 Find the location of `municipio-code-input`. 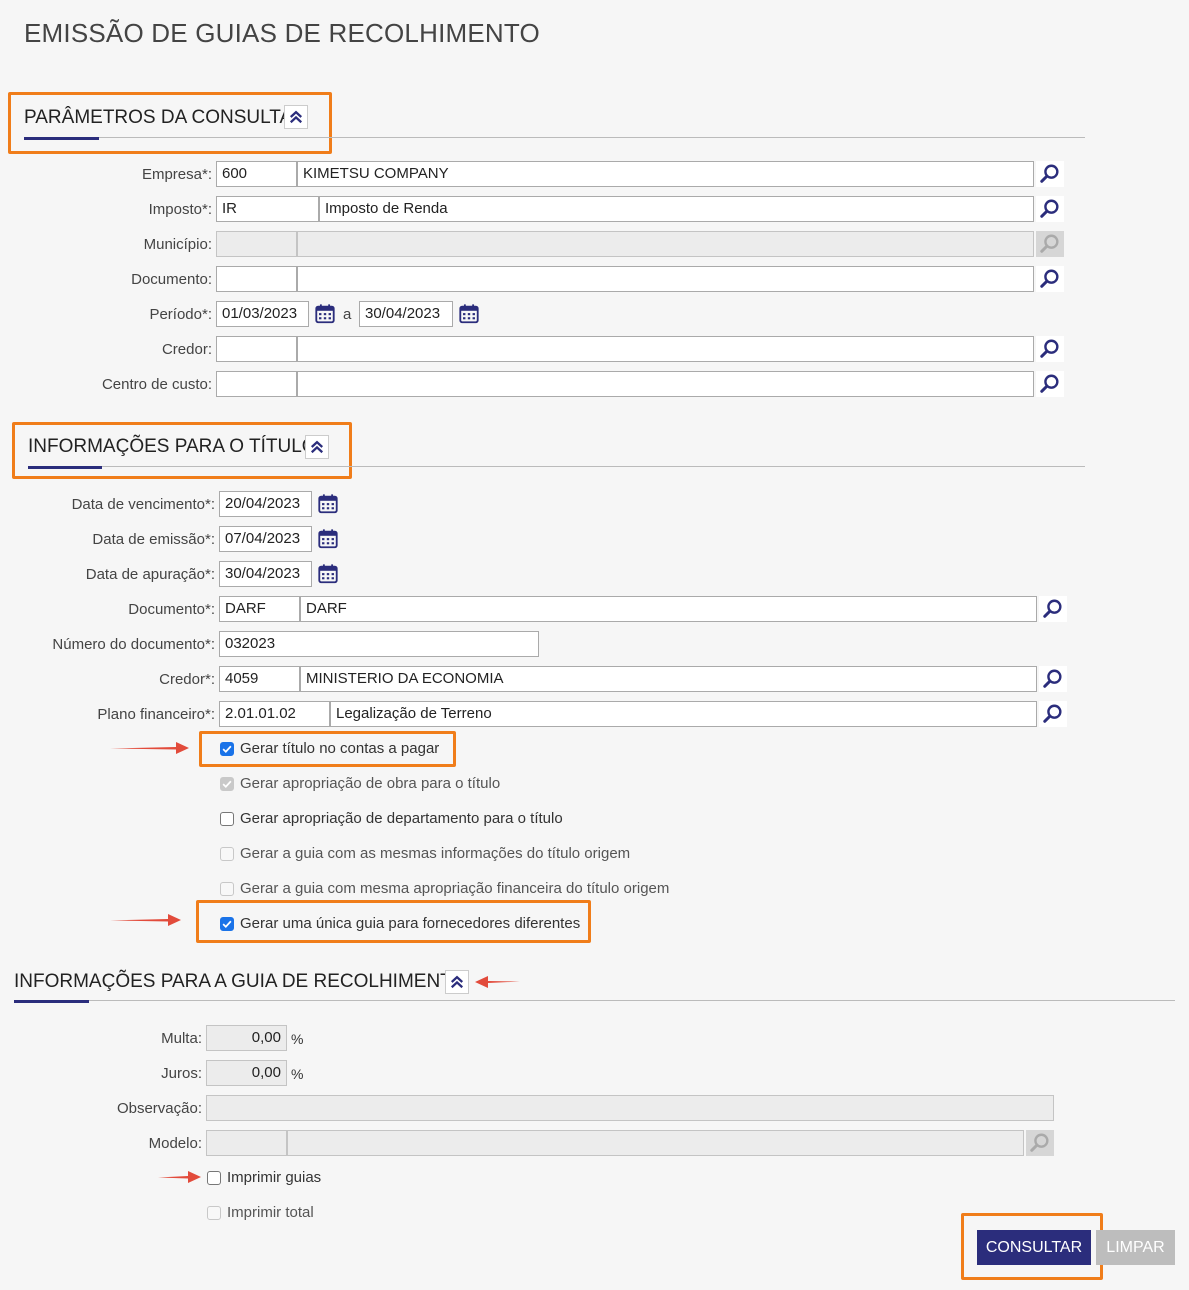

municipio-code-input is located at coordinates (256, 244).